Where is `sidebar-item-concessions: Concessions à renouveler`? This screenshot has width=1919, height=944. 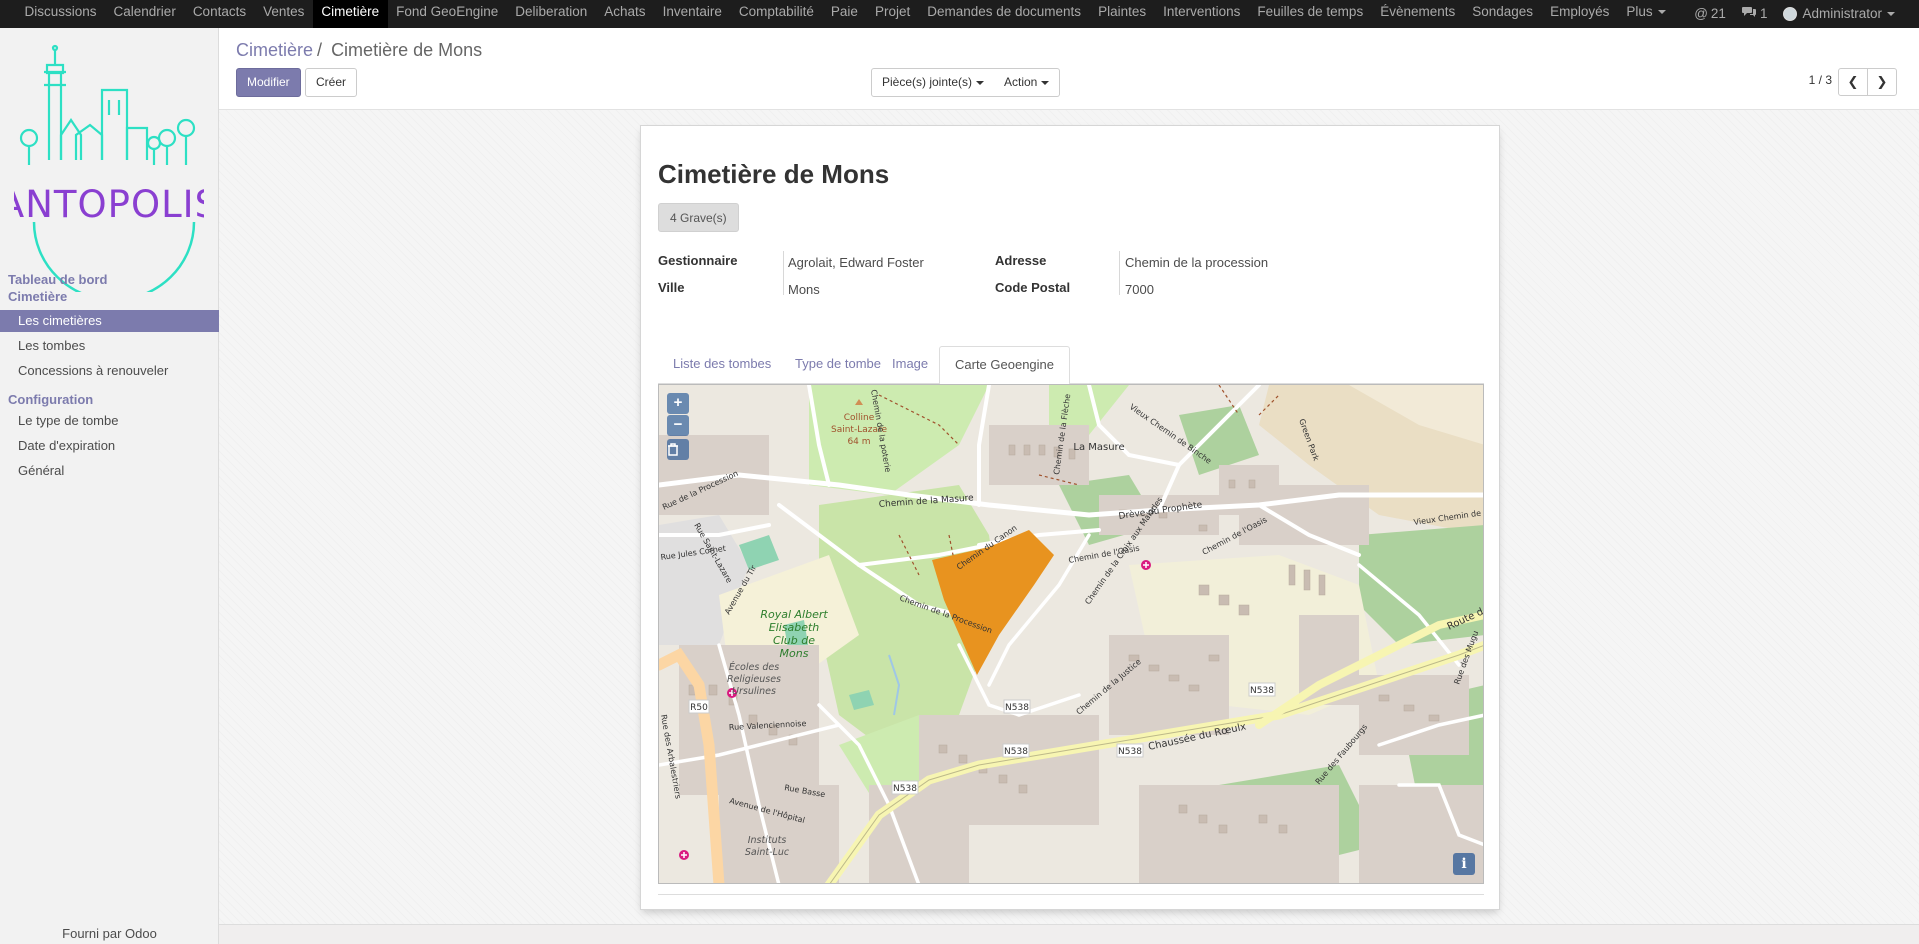 sidebar-item-concessions: Concessions à renouveler is located at coordinates (109, 371).